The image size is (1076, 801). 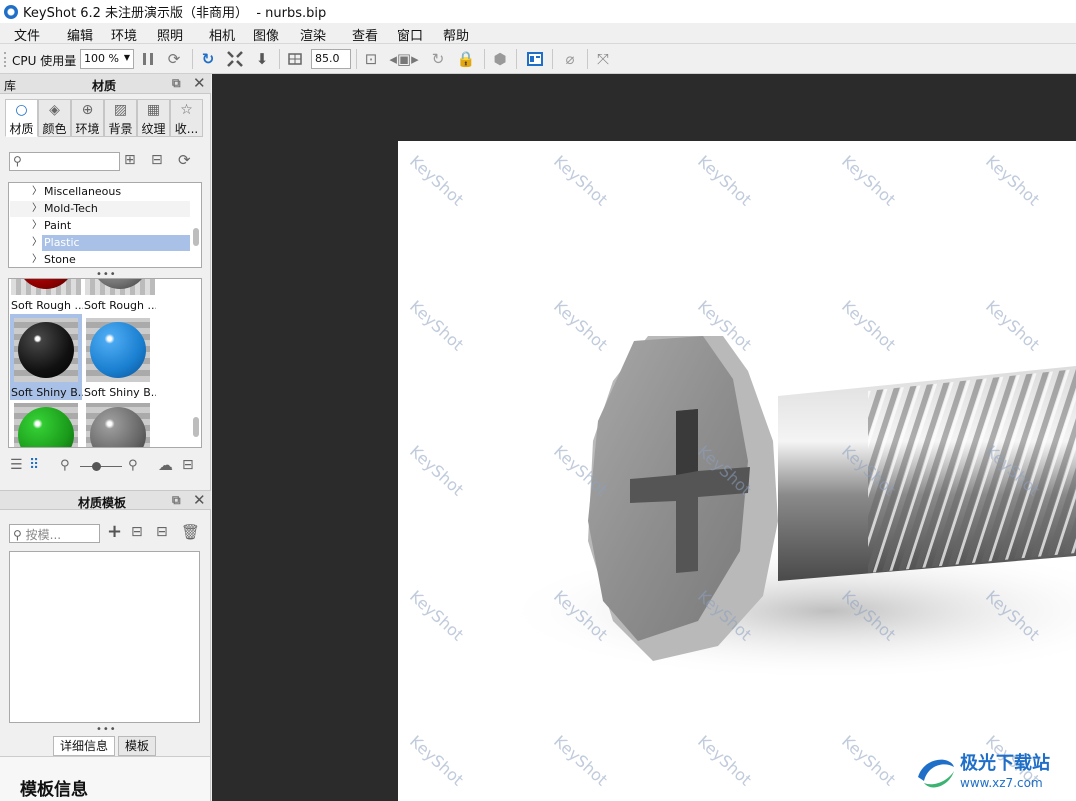 I want to click on list-item-label: Paint, so click(x=58, y=225).